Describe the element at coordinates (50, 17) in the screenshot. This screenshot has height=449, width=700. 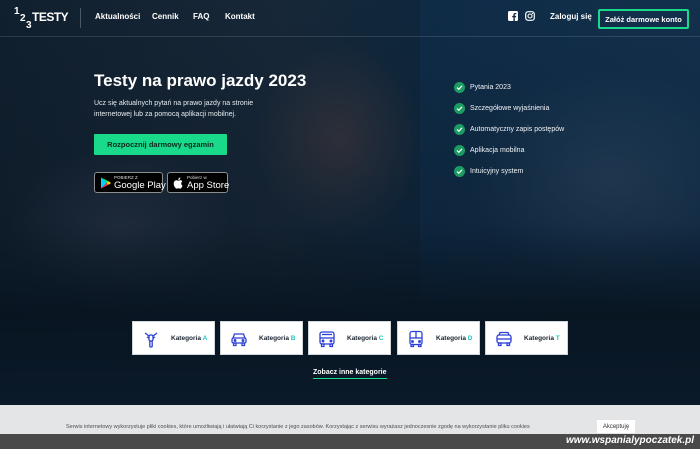
I see `logo-word: TESTY` at that location.